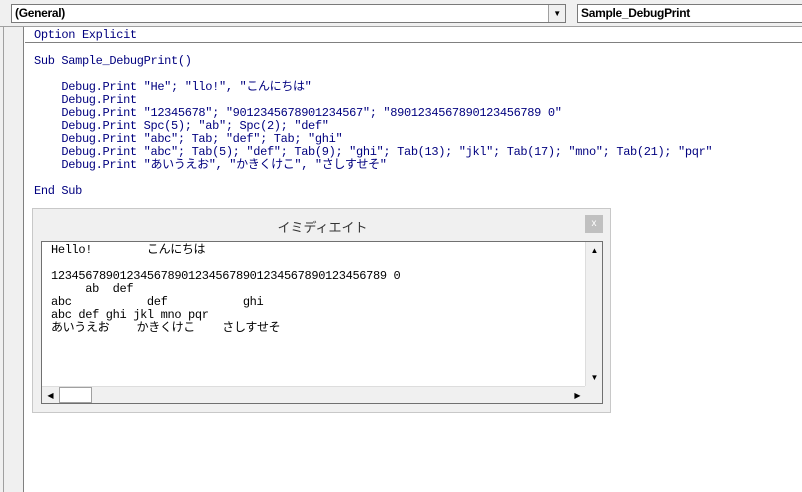 This screenshot has width=802, height=492. What do you see at coordinates (75, 395) in the screenshot?
I see `scroll-thumb` at bounding box center [75, 395].